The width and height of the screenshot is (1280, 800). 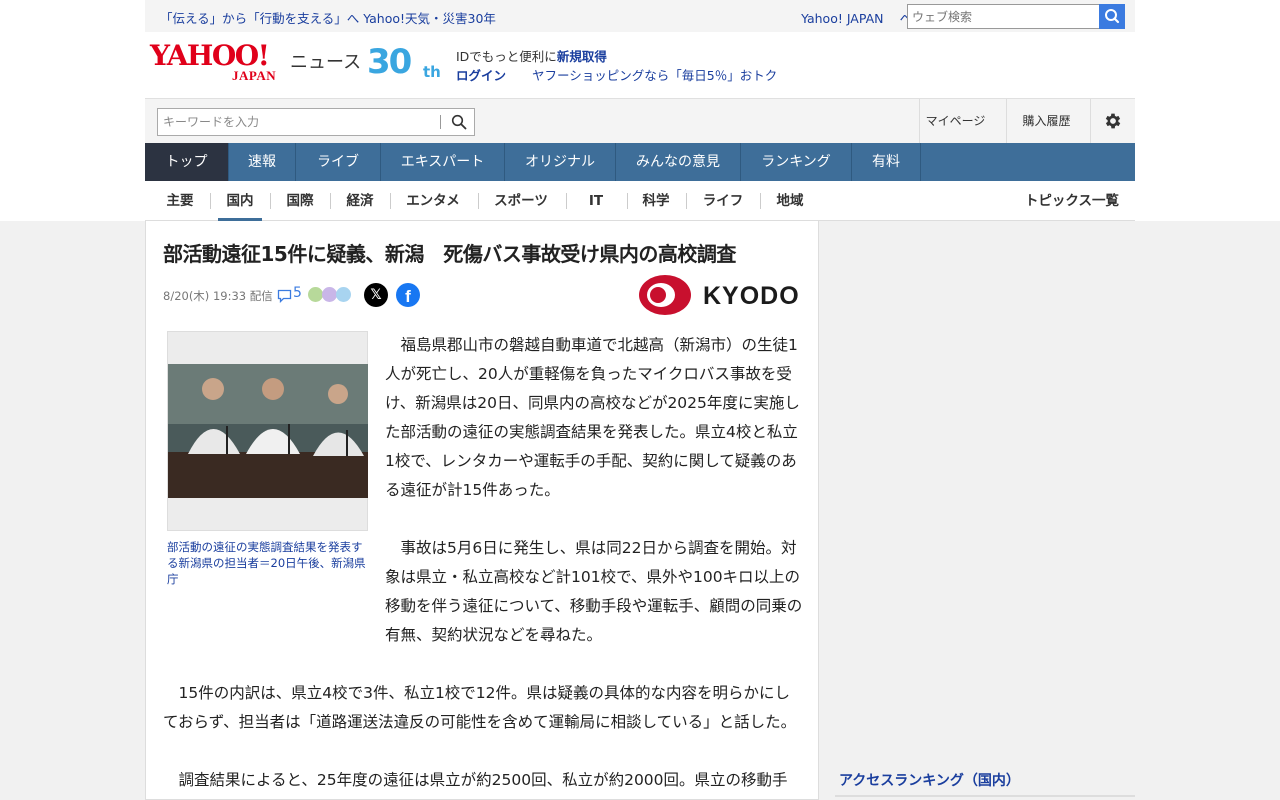 What do you see at coordinates (1072, 201) in the screenshot?
I see `topics-list-link: トピックス一覧` at bounding box center [1072, 201].